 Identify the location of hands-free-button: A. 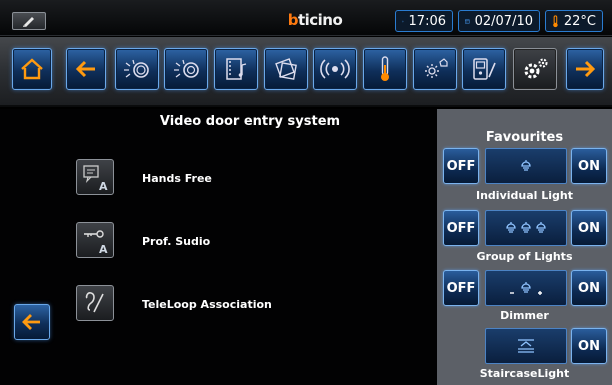
(95, 177).